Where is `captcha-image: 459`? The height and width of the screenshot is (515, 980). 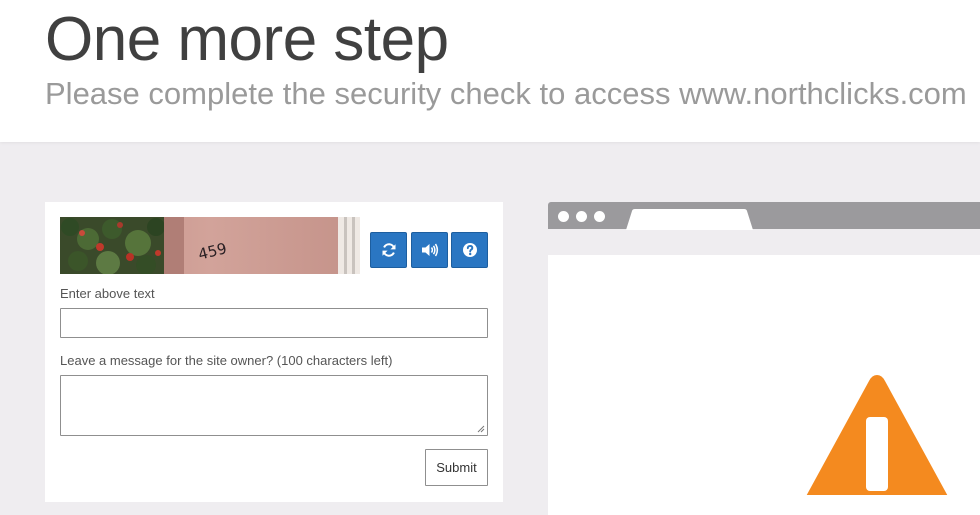
captcha-image: 459 is located at coordinates (210, 245).